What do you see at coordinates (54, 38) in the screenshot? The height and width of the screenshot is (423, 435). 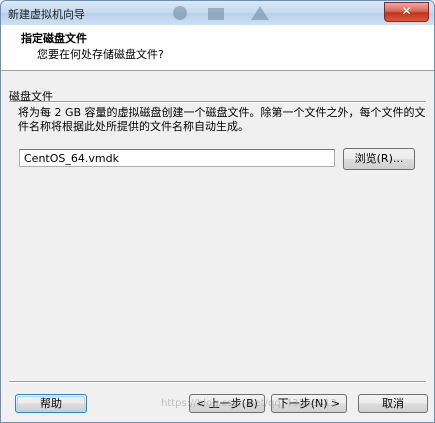 I see `page-title: 指定磁盘文件` at bounding box center [54, 38].